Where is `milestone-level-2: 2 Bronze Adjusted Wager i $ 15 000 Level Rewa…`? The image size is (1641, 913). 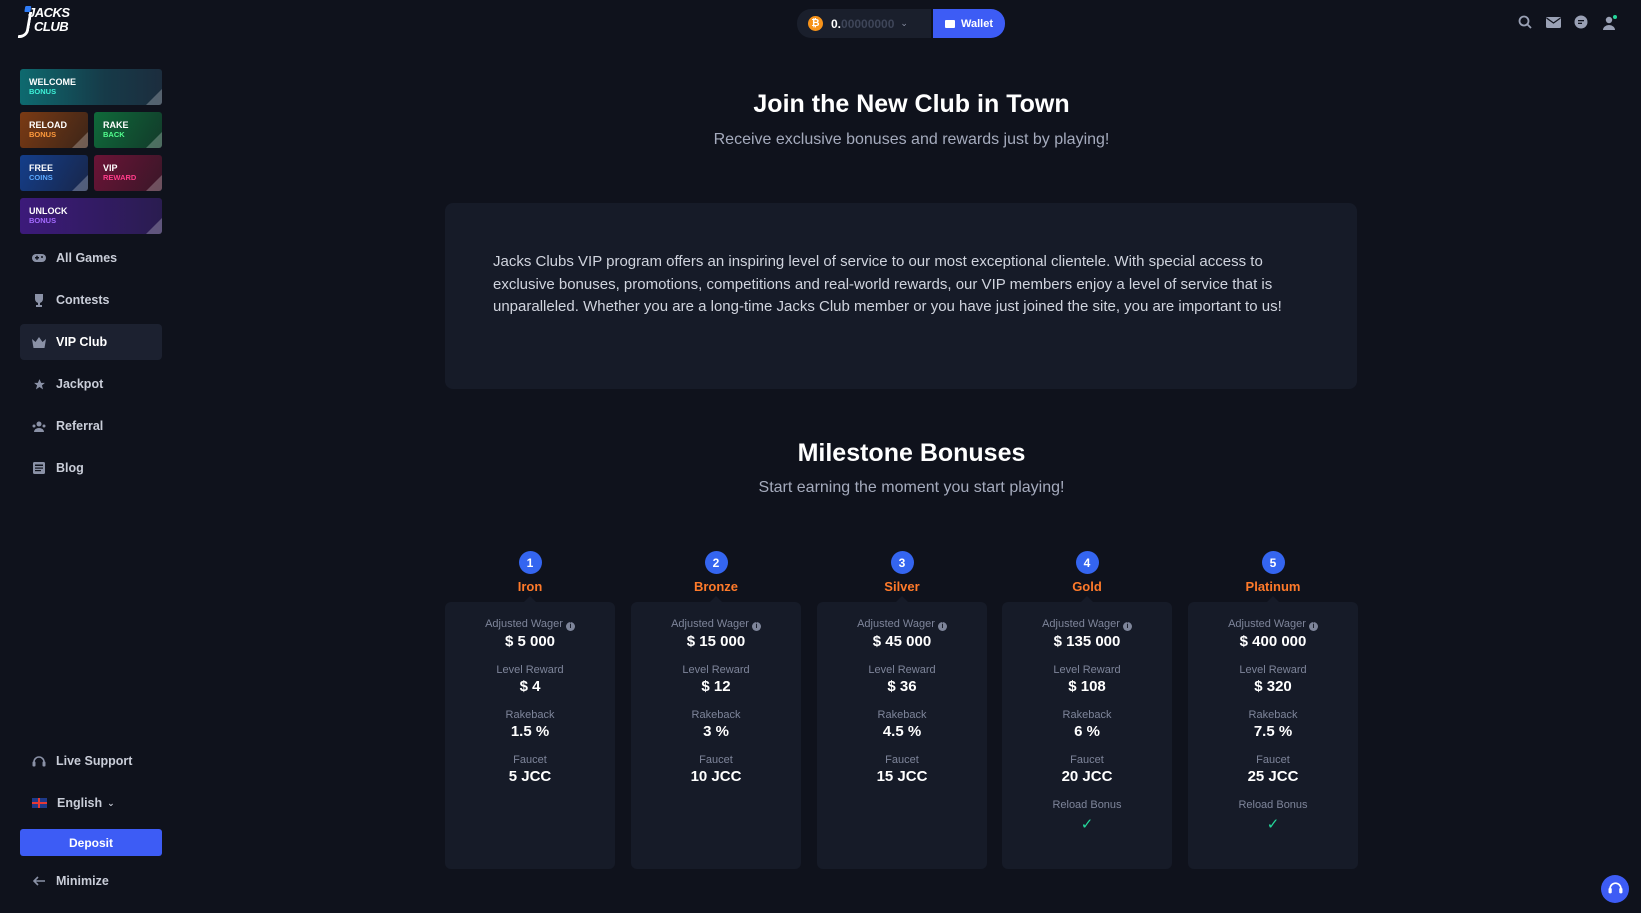 milestone-level-2: 2 Bronze Adjusted Wager i $ 15 000 Level Rewa… is located at coordinates (716, 710).